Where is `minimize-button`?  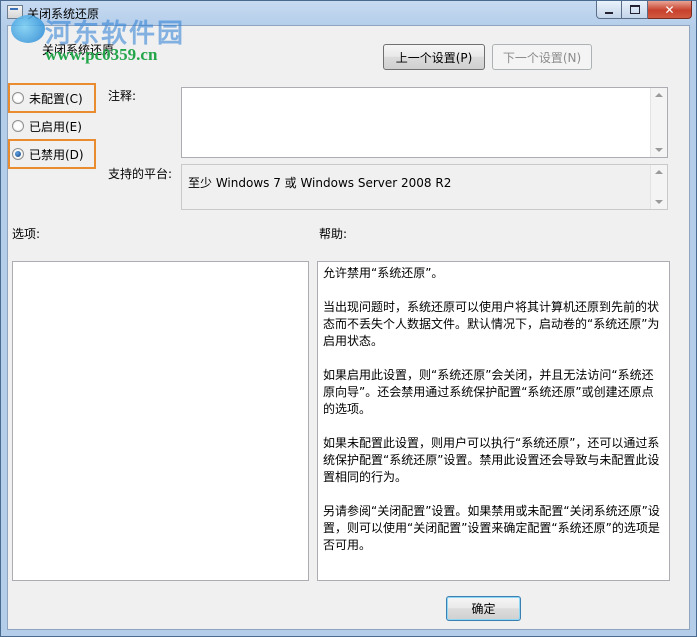
minimize-button is located at coordinates (609, 10).